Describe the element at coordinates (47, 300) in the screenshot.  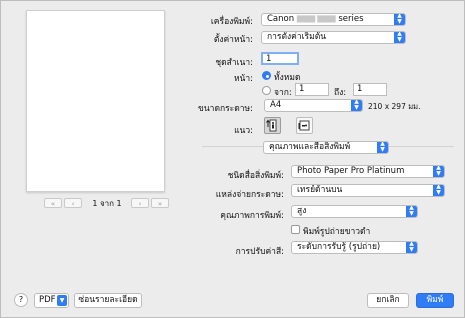
I see `pdf-label: PDF` at that location.